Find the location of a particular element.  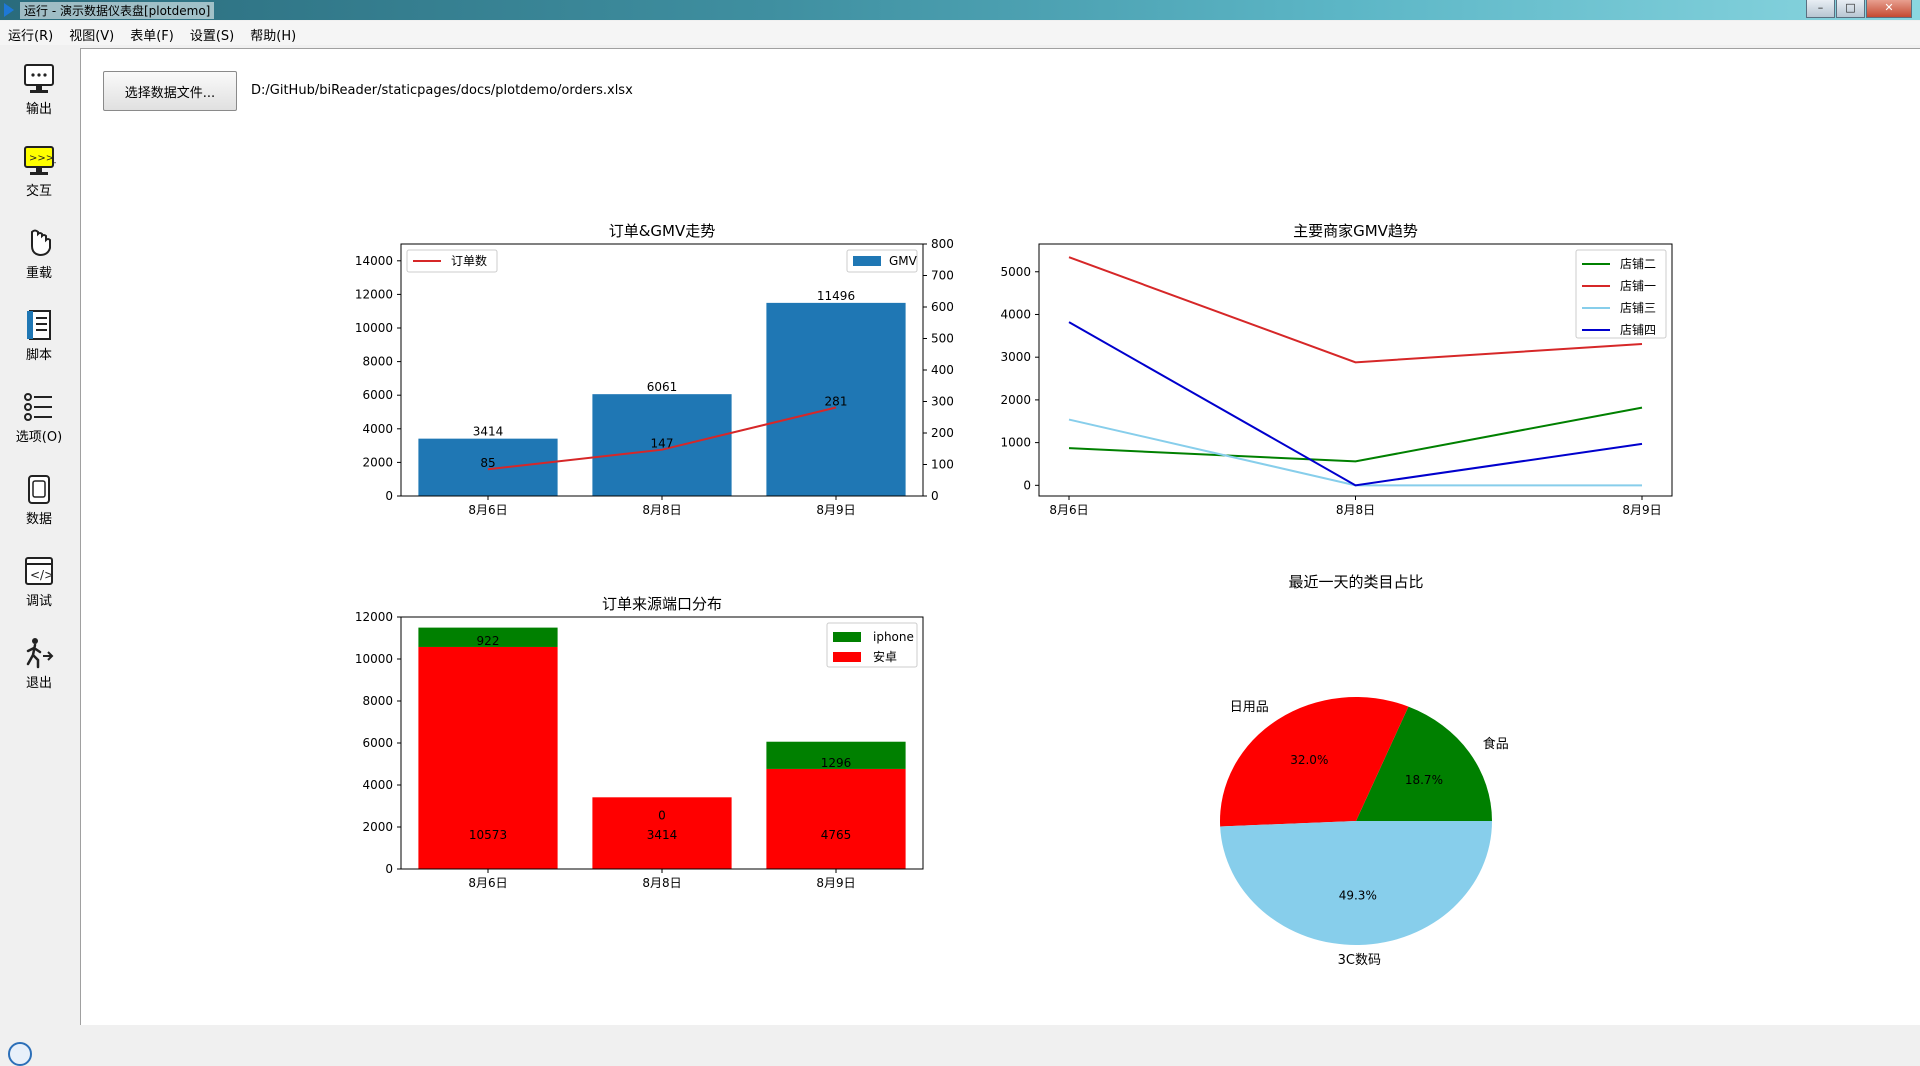

sidebar-item-interact: >>>_ 交互 is located at coordinates (39, 168).